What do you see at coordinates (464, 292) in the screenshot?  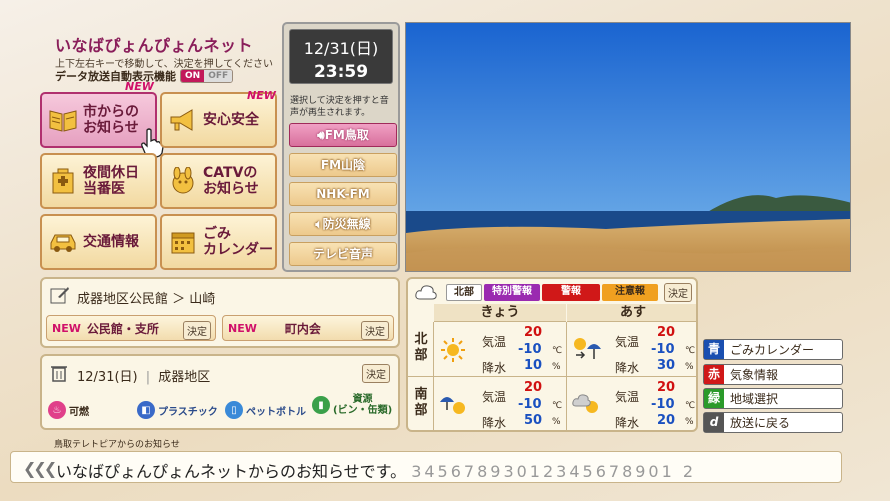 I see `weather-region-tag: 北部` at bounding box center [464, 292].